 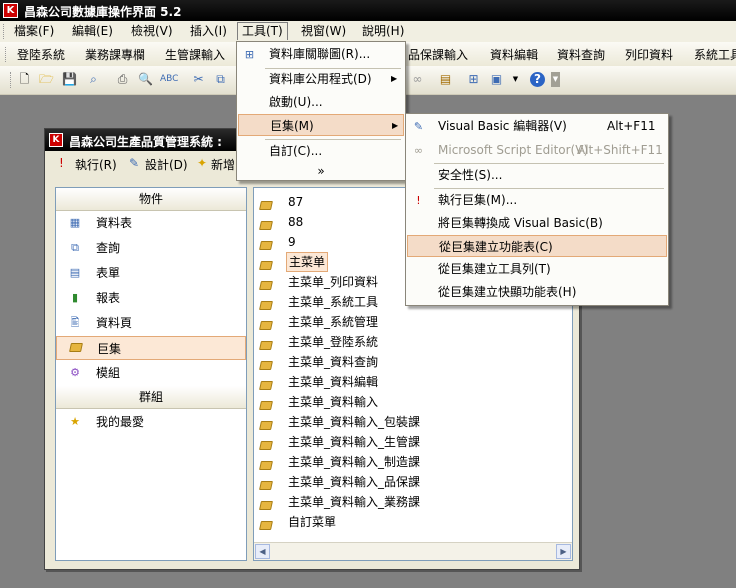 I want to click on menu-insert: 插入(I), so click(x=208, y=31).